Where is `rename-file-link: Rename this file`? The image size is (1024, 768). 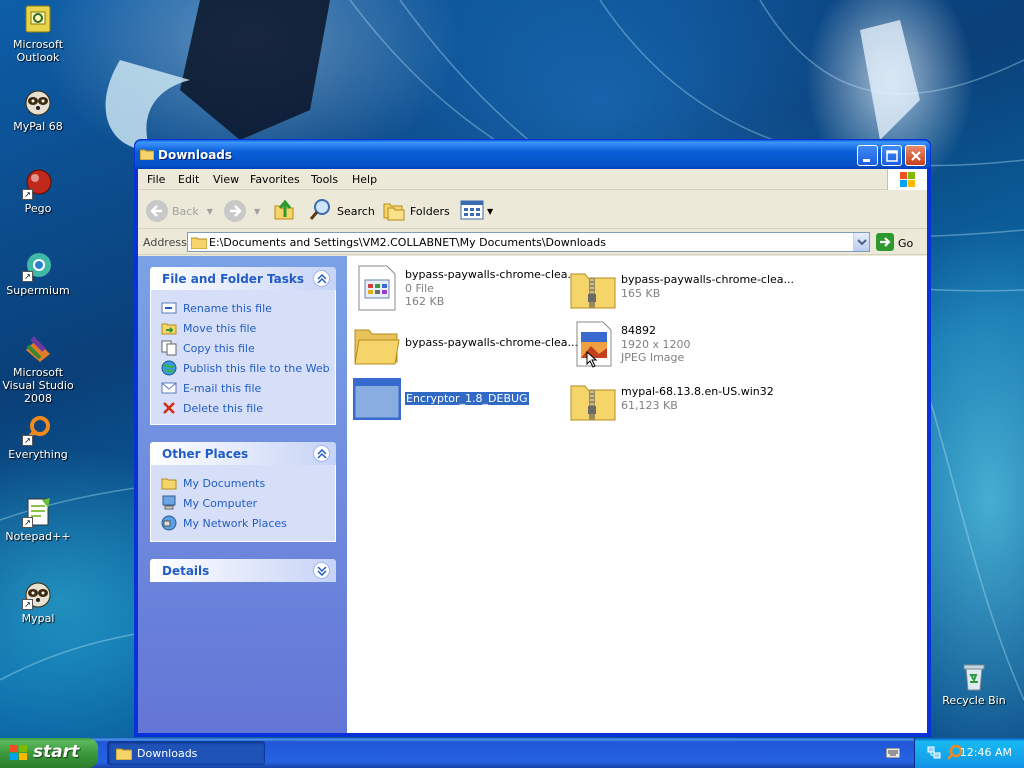
rename-file-link: Rename this file is located at coordinates (248, 308).